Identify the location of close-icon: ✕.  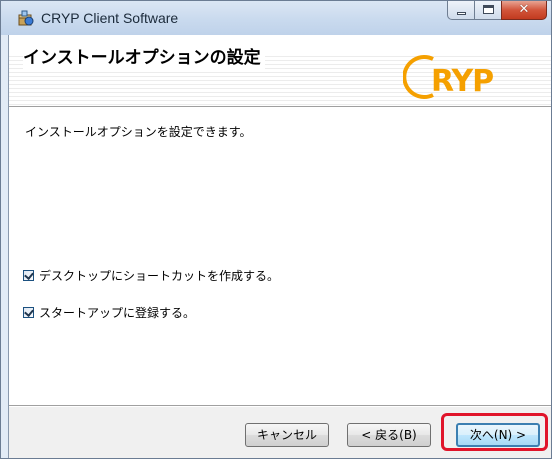
(524, 9).